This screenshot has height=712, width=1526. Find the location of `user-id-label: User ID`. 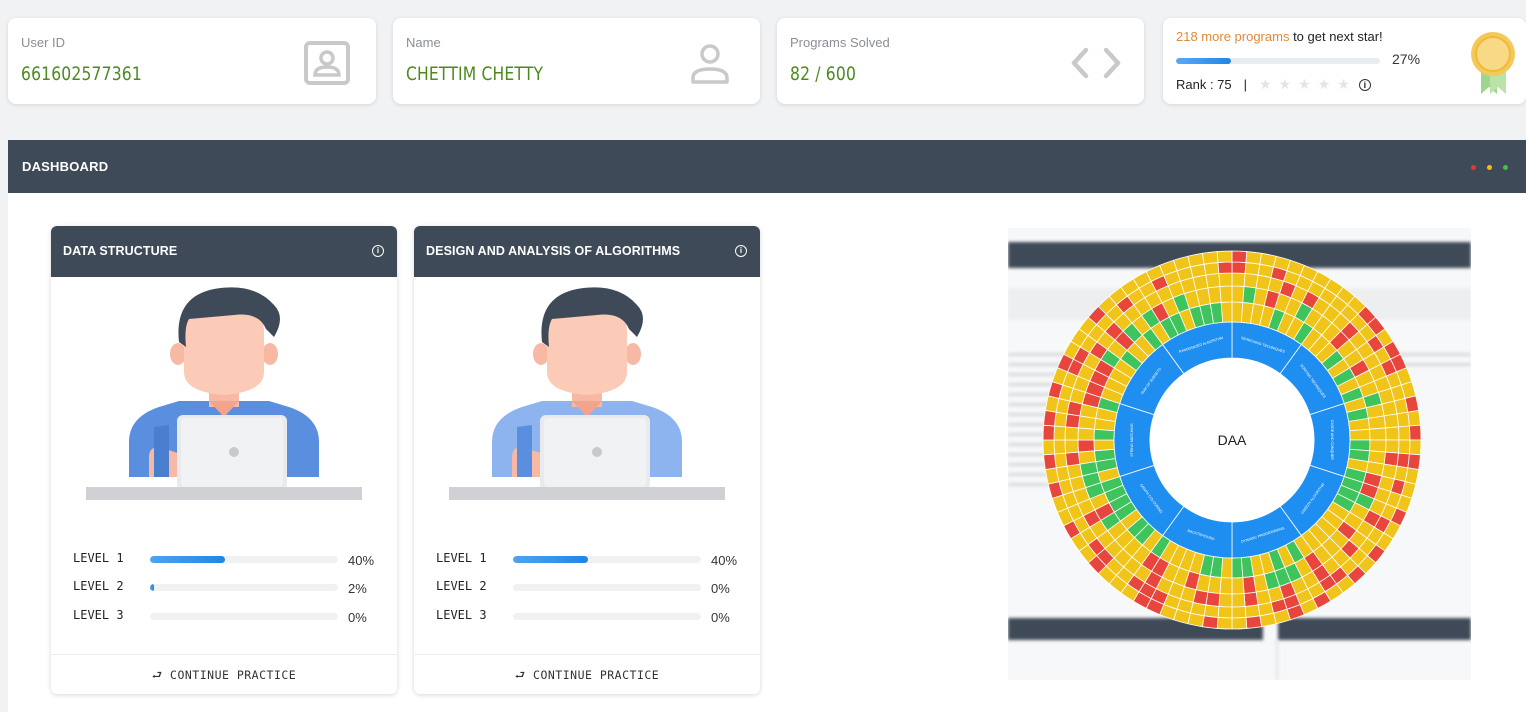

user-id-label: User ID is located at coordinates (43, 42).